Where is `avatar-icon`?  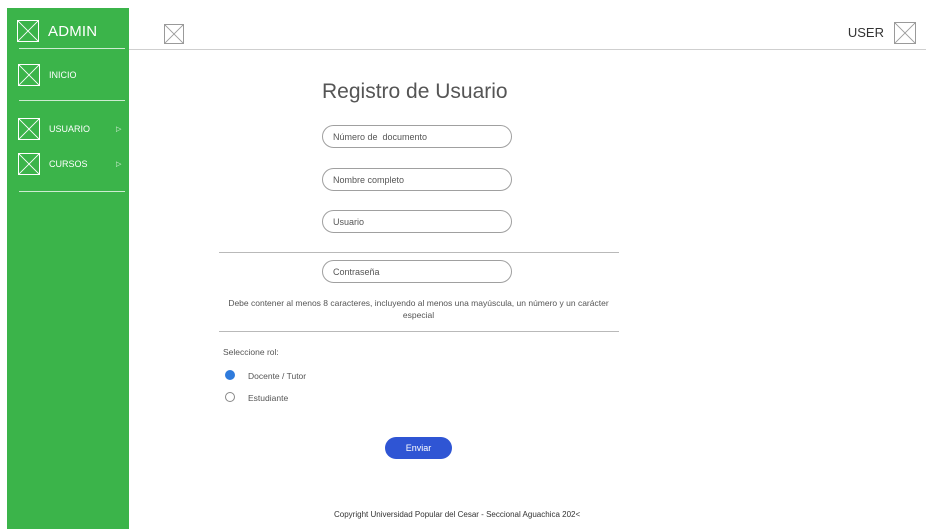
avatar-icon is located at coordinates (905, 33).